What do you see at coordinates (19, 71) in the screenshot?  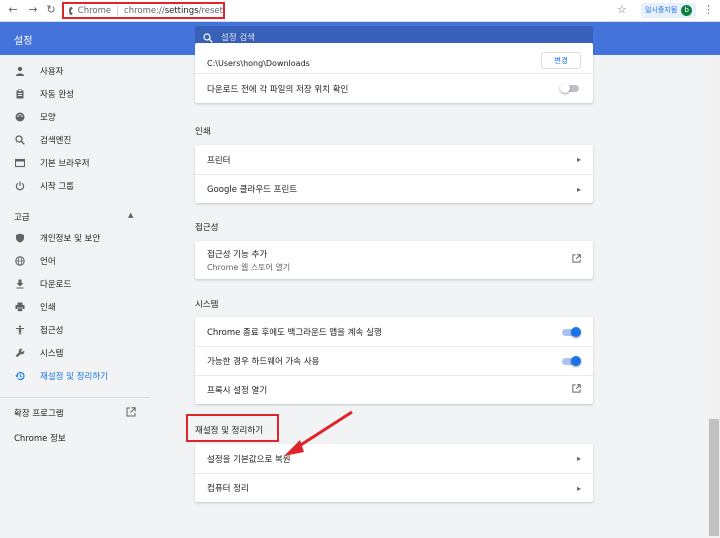 I see `person-icon` at bounding box center [19, 71].